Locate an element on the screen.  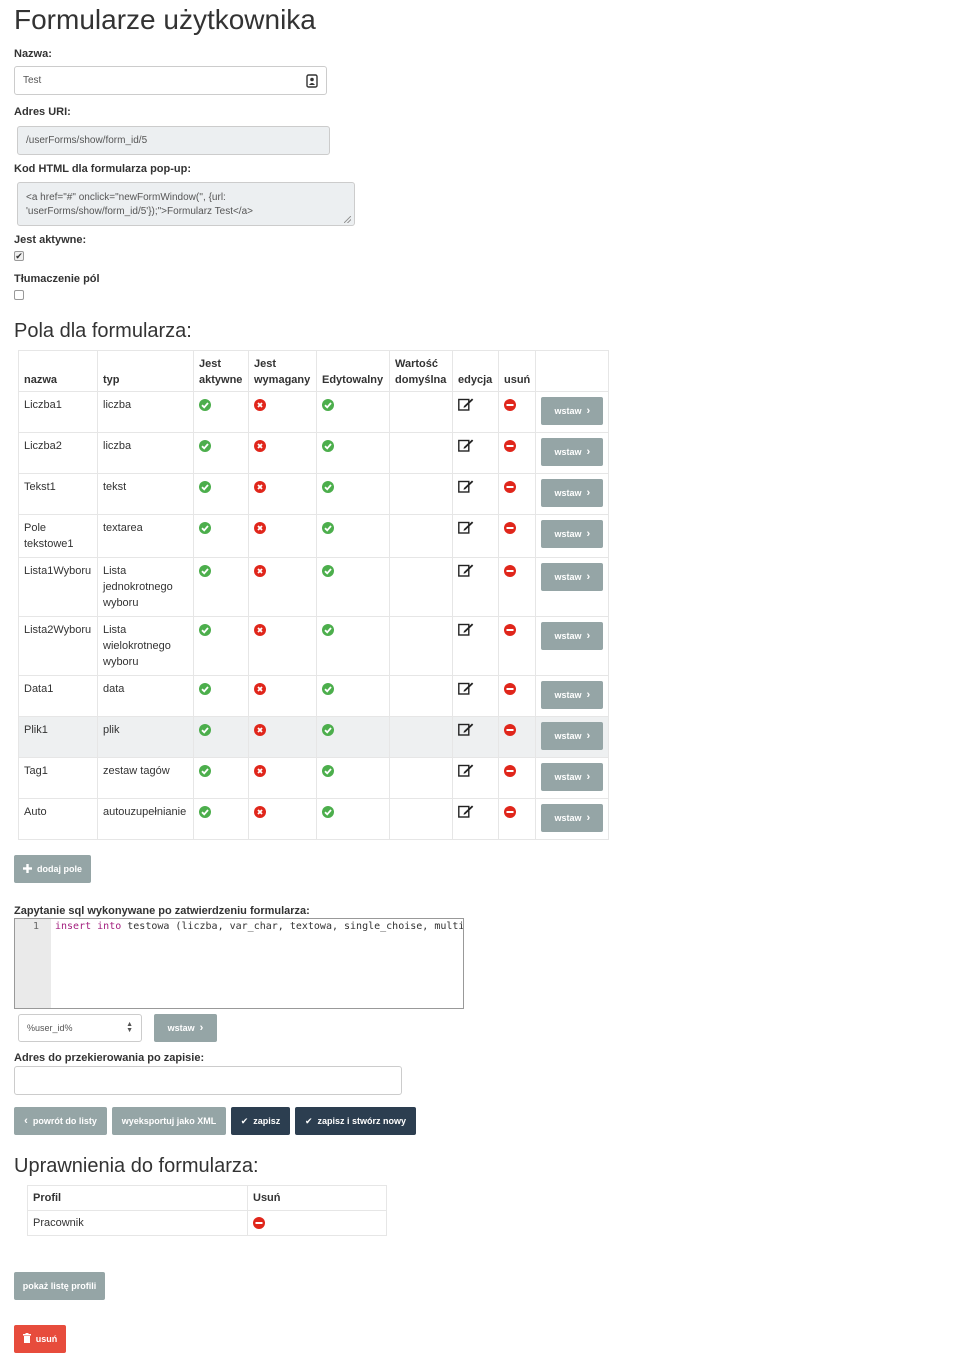
table-row: Liczba1 liczba wstaw › is located at coordinates (314, 412).